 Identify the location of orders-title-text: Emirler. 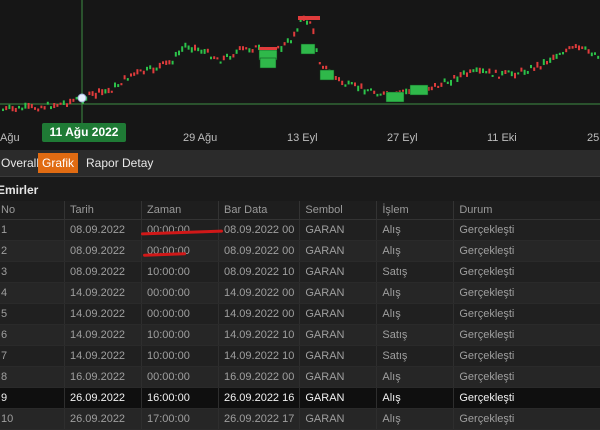
(19, 190).